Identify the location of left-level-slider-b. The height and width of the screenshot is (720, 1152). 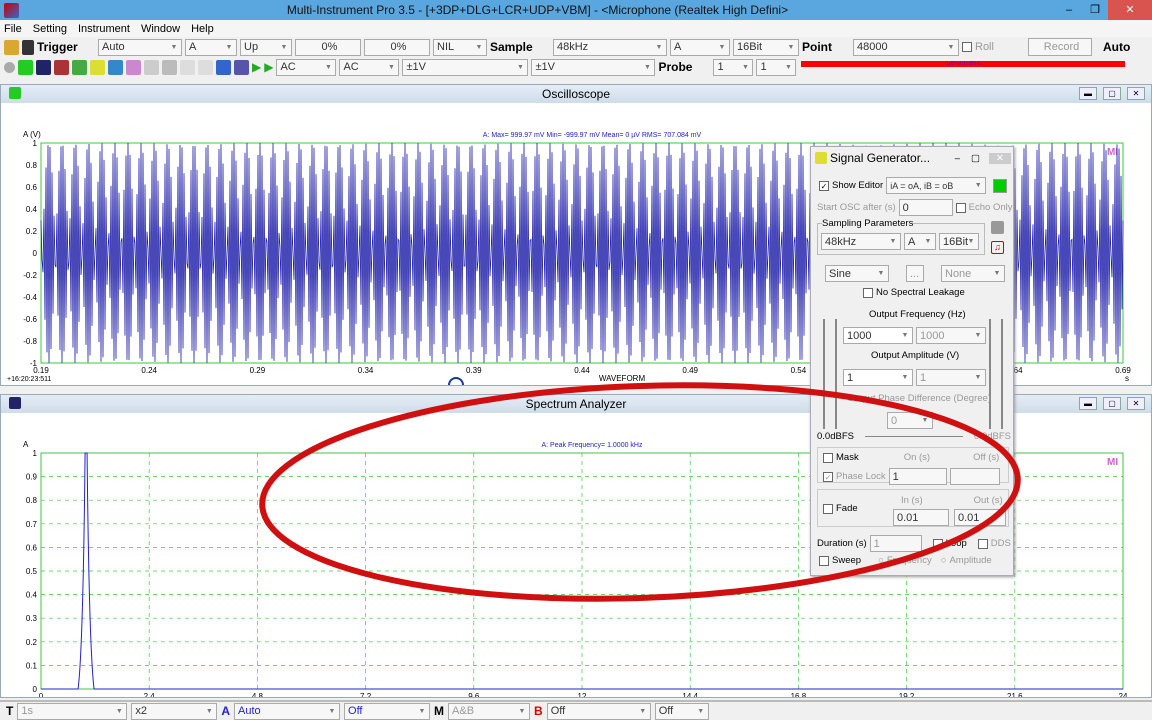
(836, 374).